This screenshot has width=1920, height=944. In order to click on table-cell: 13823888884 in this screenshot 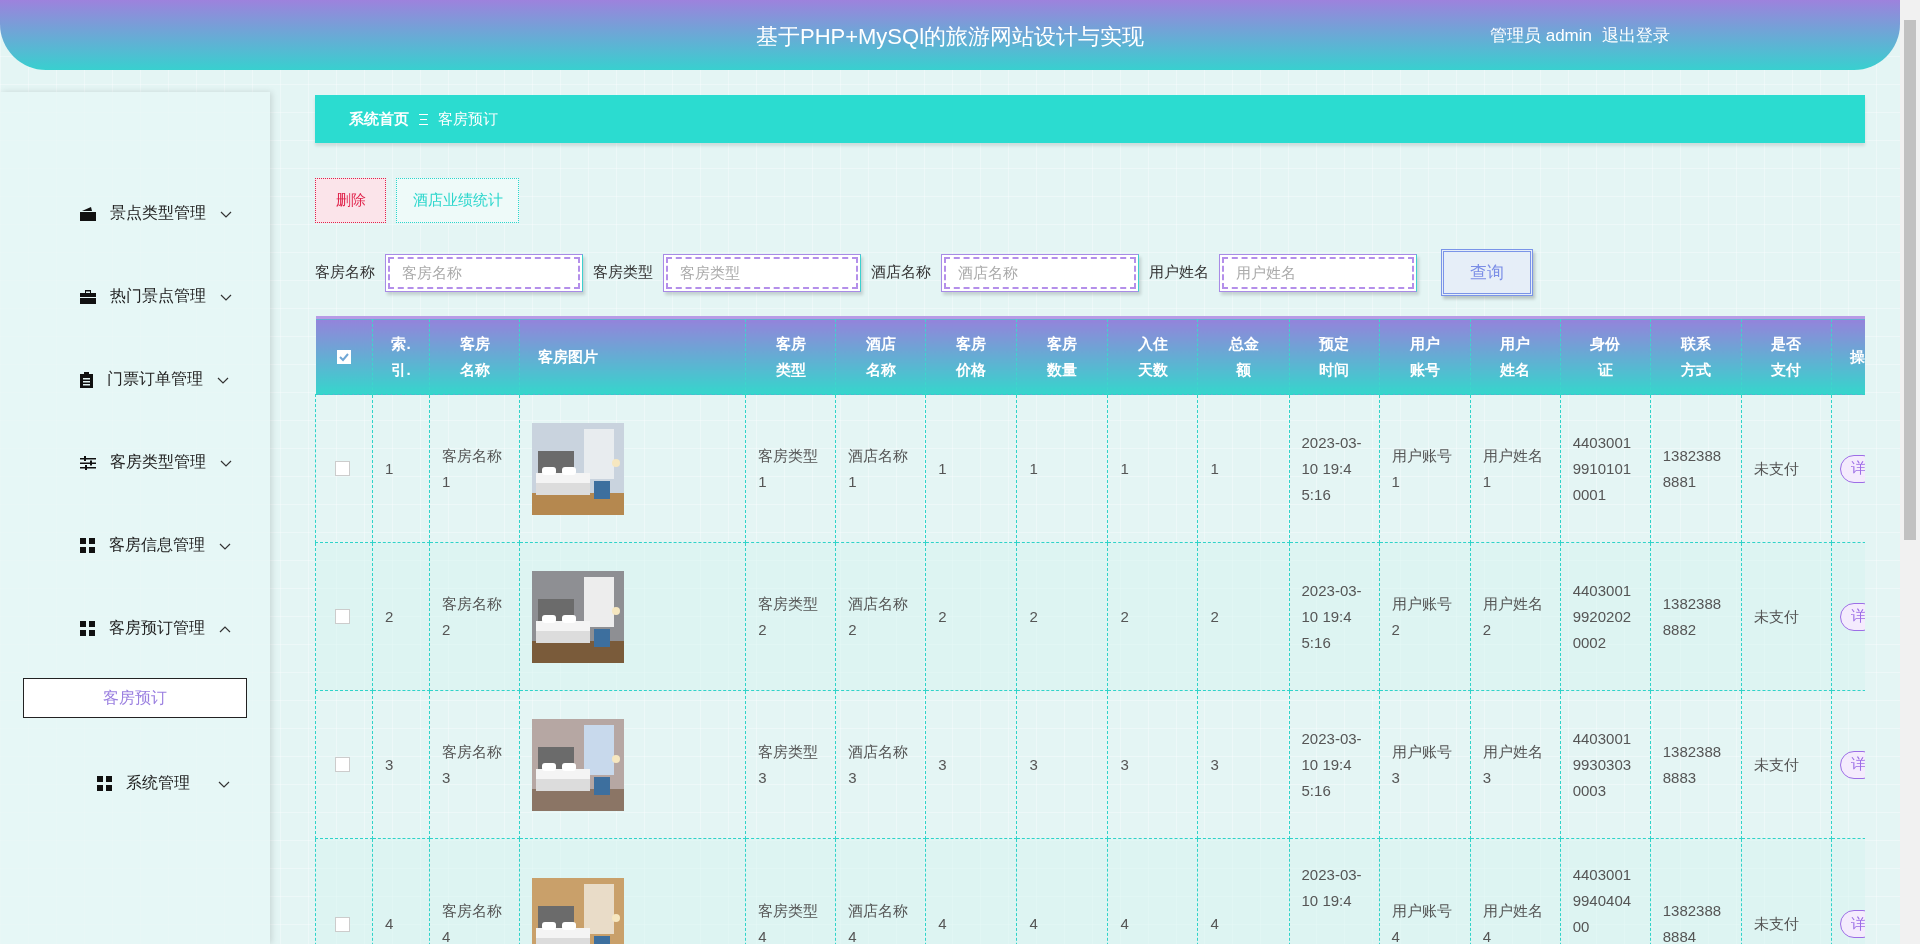, I will do `click(1696, 891)`.